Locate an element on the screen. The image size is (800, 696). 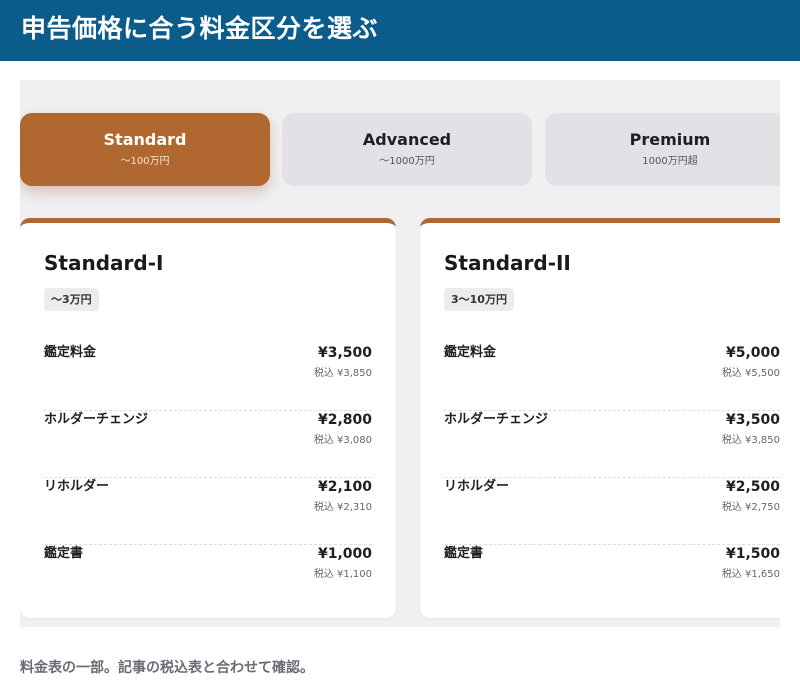
caption-note: 料金表の一部。記事の税込表と合わせて確認。 is located at coordinates (167, 668).